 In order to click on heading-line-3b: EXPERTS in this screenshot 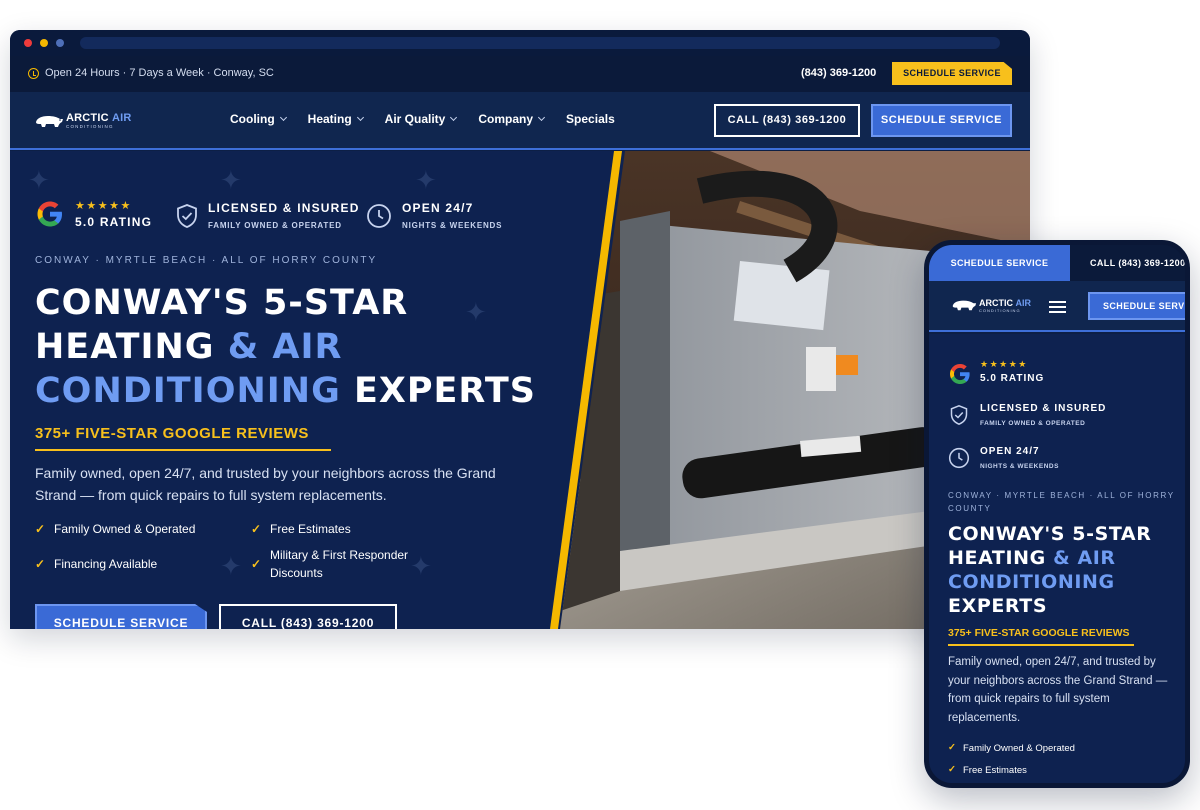, I will do `click(438, 391)`.